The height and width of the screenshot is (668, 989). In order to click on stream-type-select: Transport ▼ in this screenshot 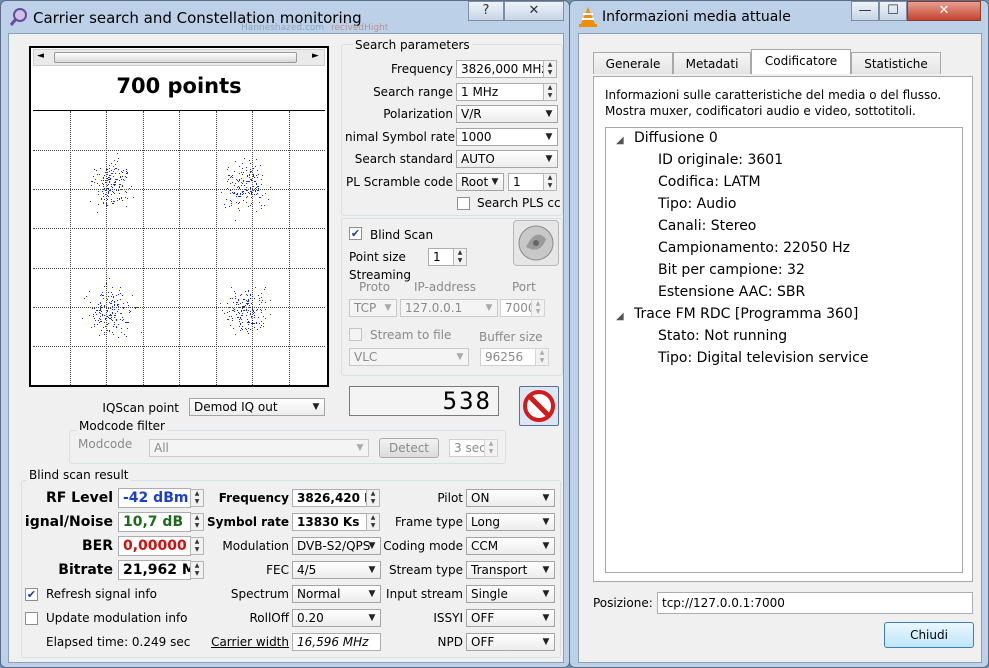, I will do `click(510, 570)`.